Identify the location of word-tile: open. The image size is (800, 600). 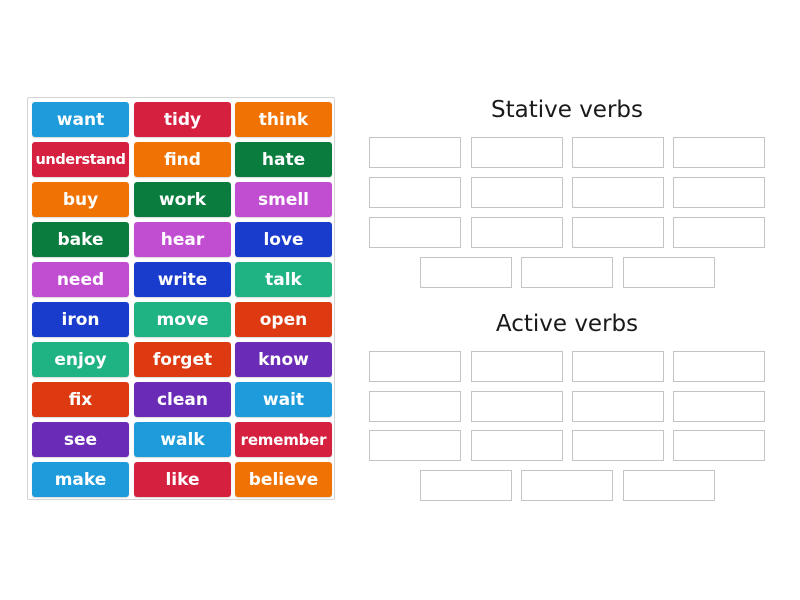
(283, 319).